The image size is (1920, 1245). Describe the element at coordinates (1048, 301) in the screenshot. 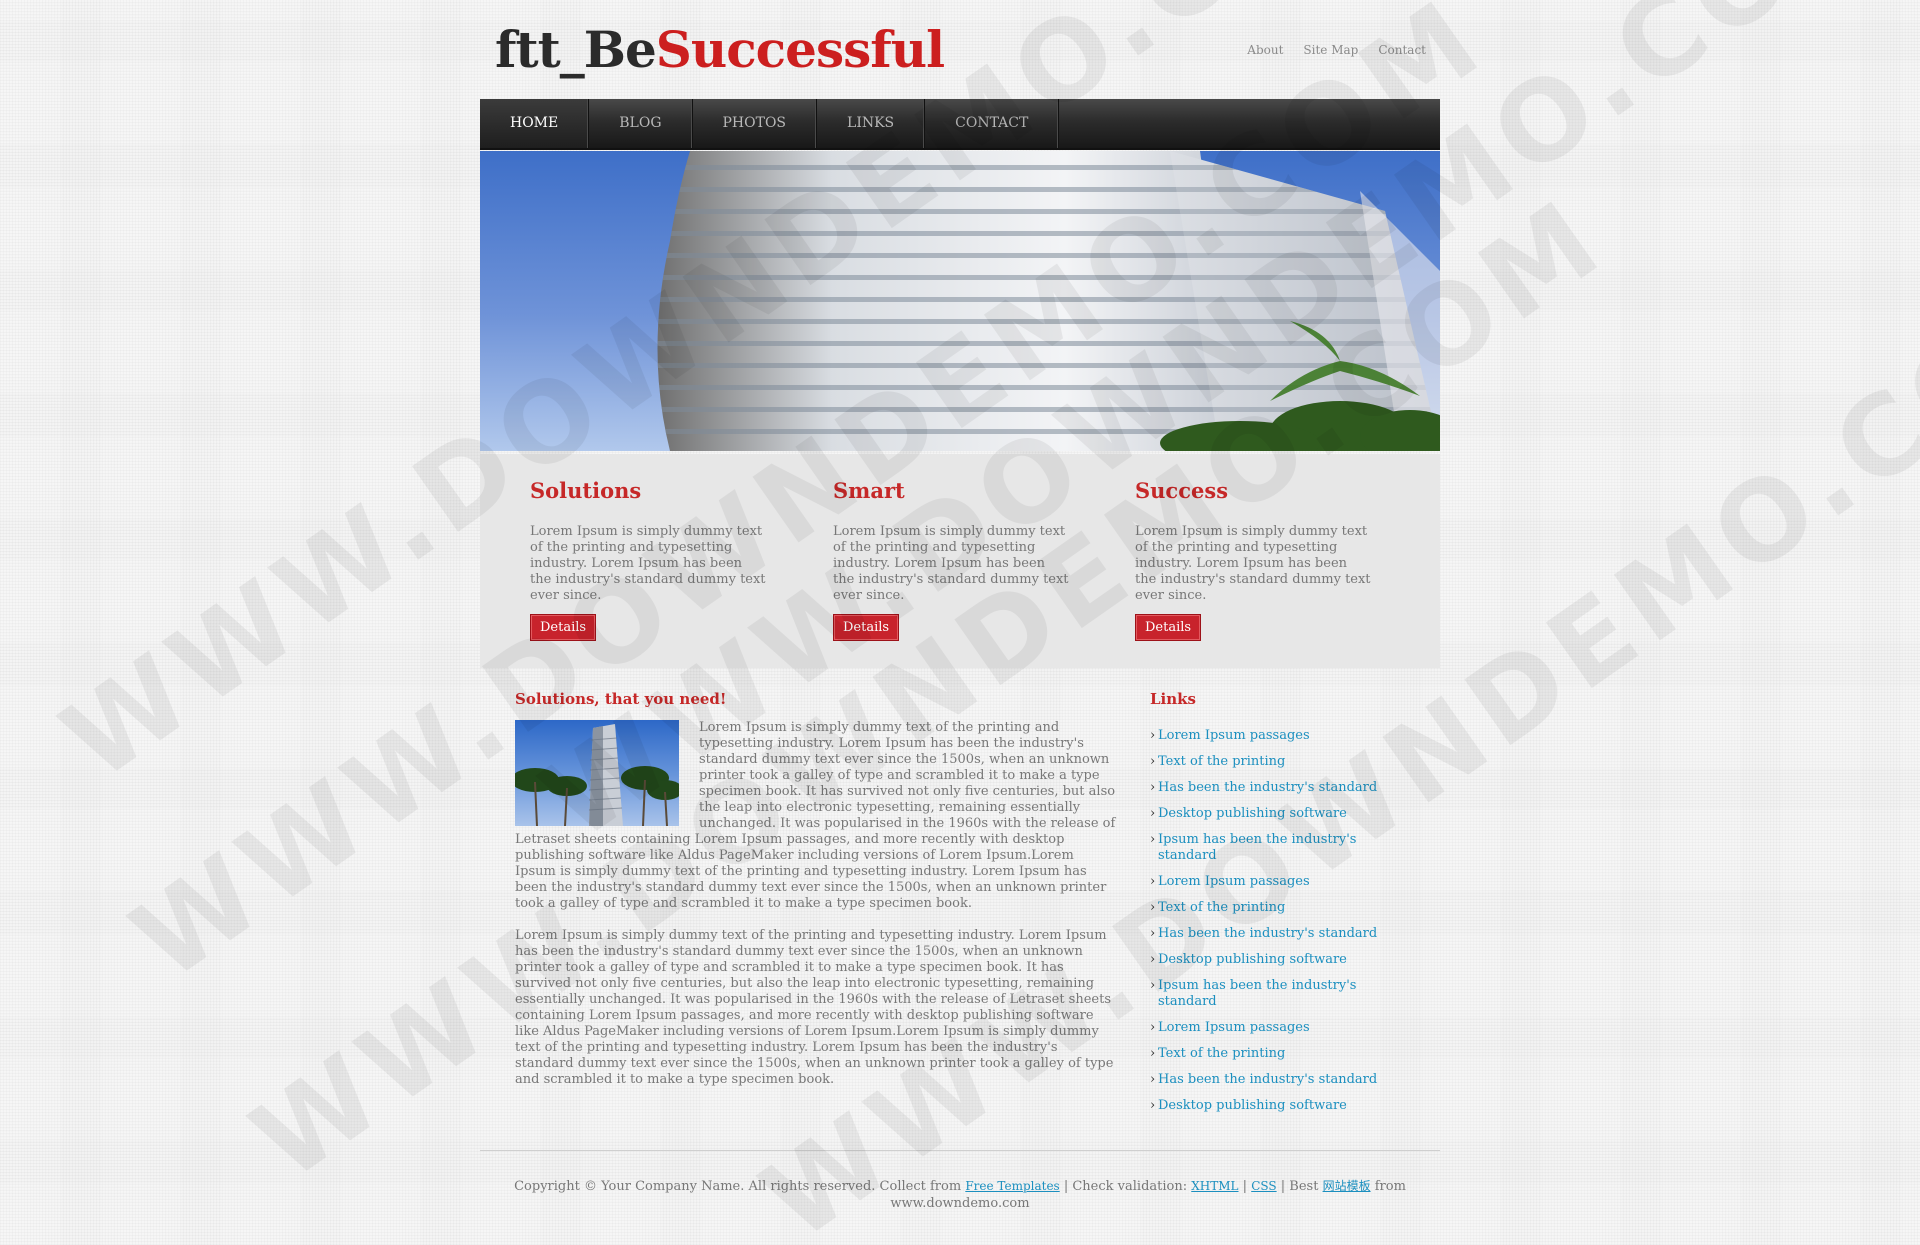

I see `building-illustration` at that location.